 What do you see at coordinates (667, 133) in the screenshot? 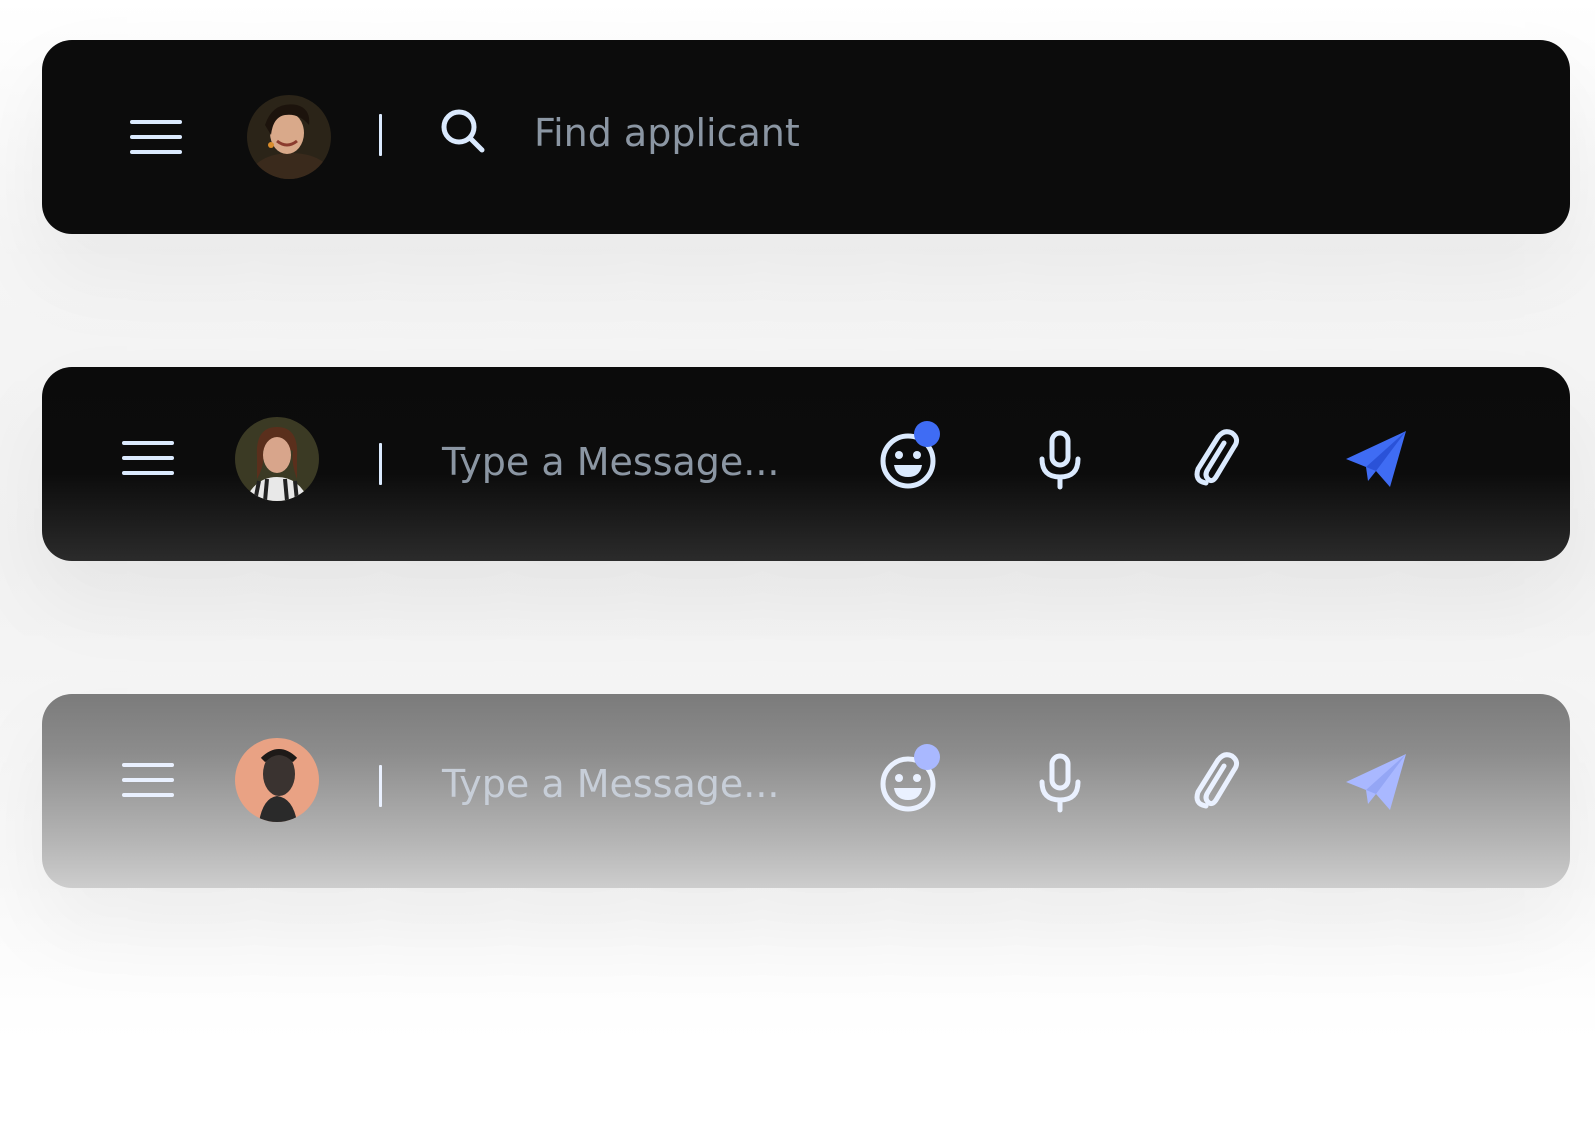
I see `search-input: Find applicant` at bounding box center [667, 133].